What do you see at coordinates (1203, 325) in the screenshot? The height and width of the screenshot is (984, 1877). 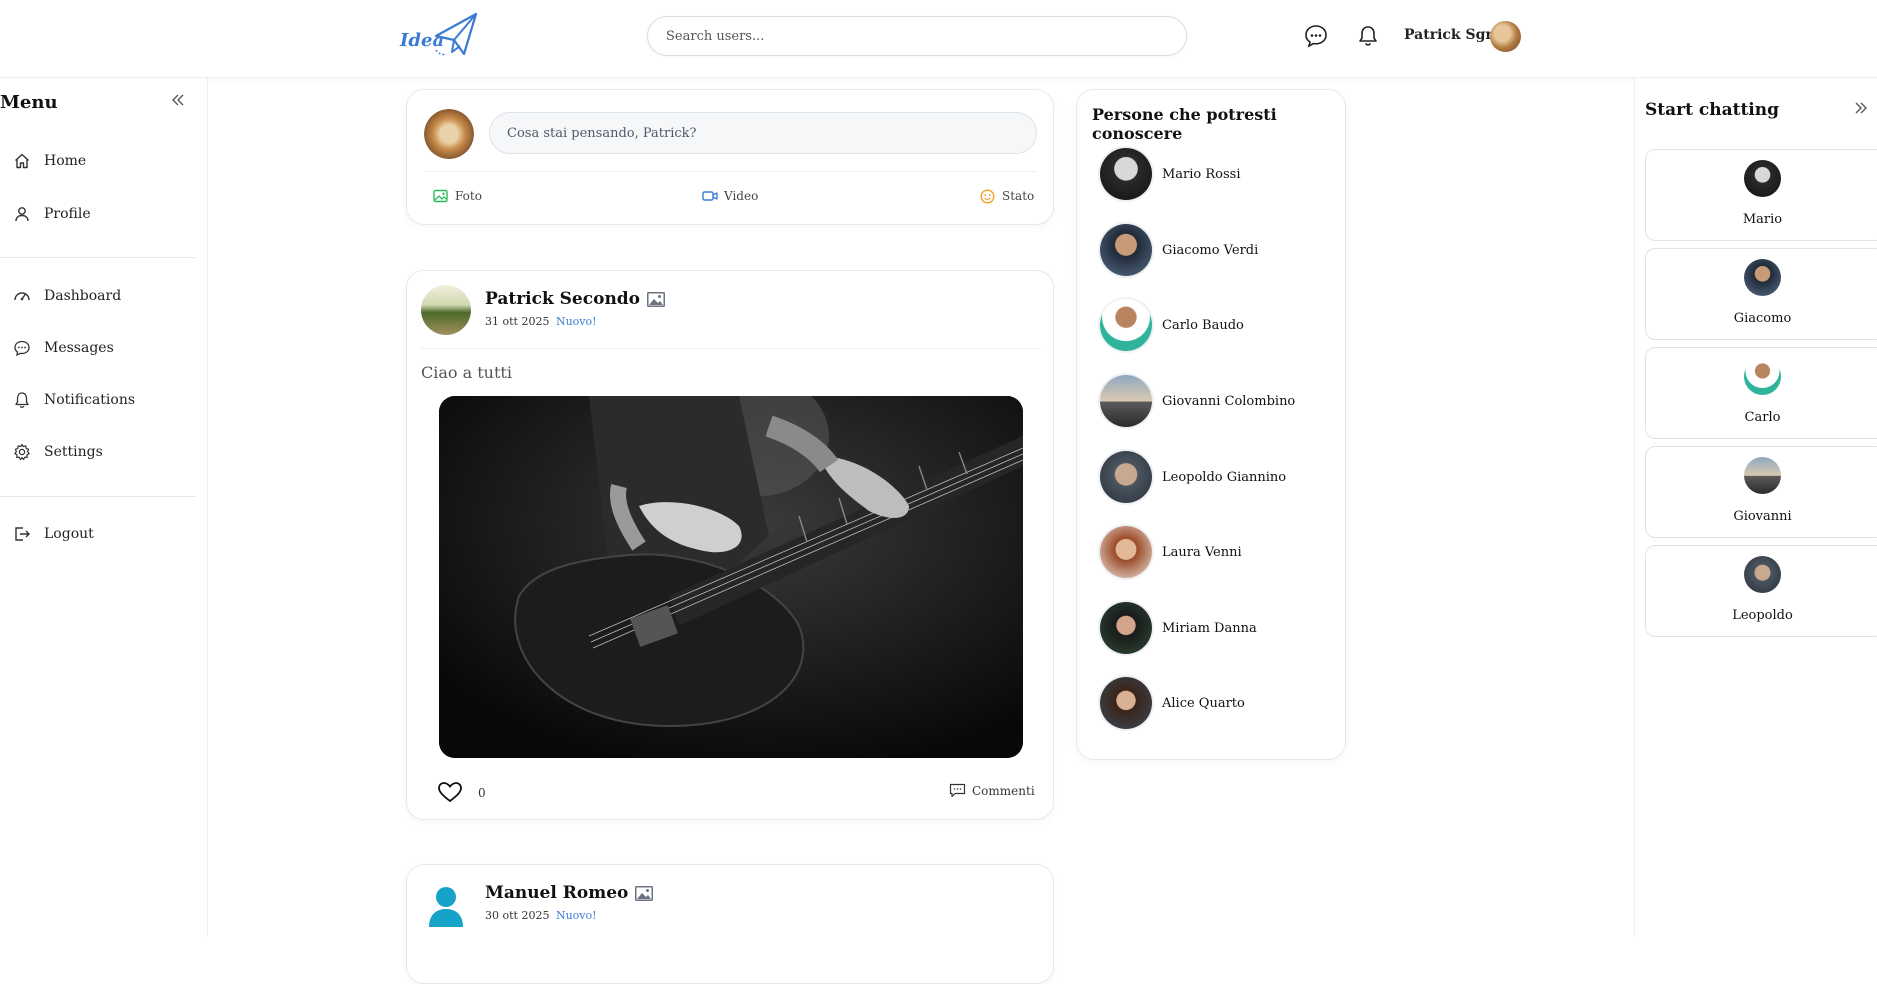 I see `suggestion-name: Carlo Baudo` at bounding box center [1203, 325].